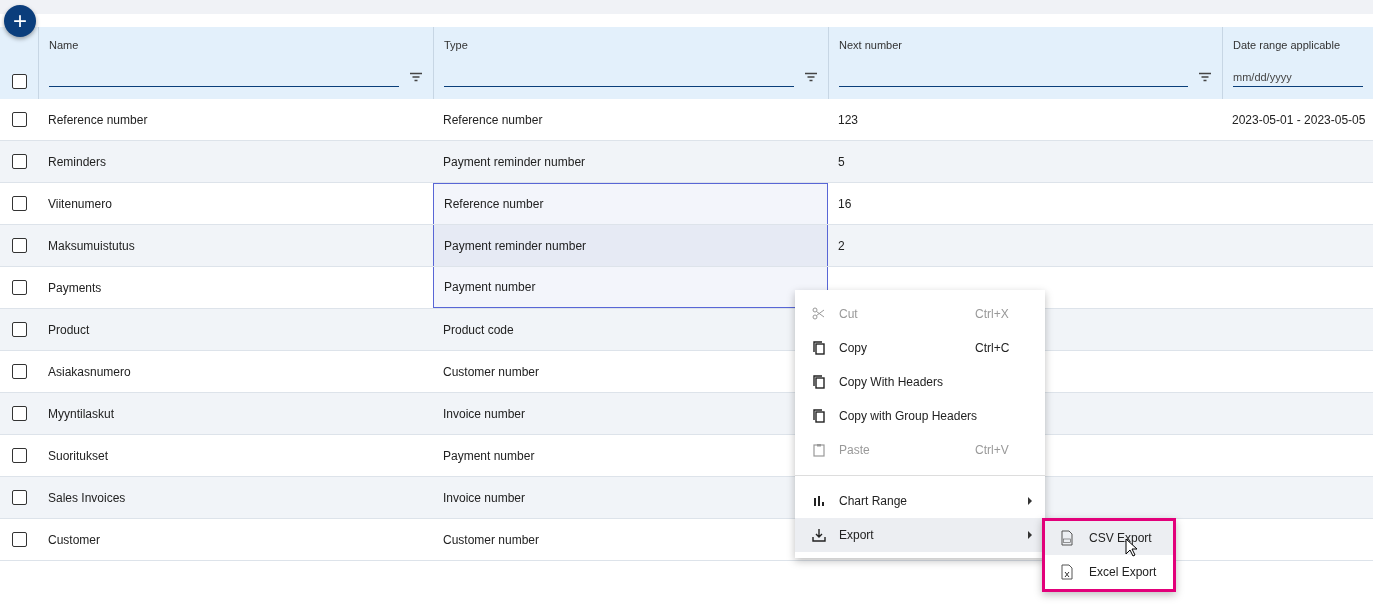 The height and width of the screenshot is (606, 1373). Describe the element at coordinates (78, 456) in the screenshot. I see `table-cell-text: Suoritukset` at that location.